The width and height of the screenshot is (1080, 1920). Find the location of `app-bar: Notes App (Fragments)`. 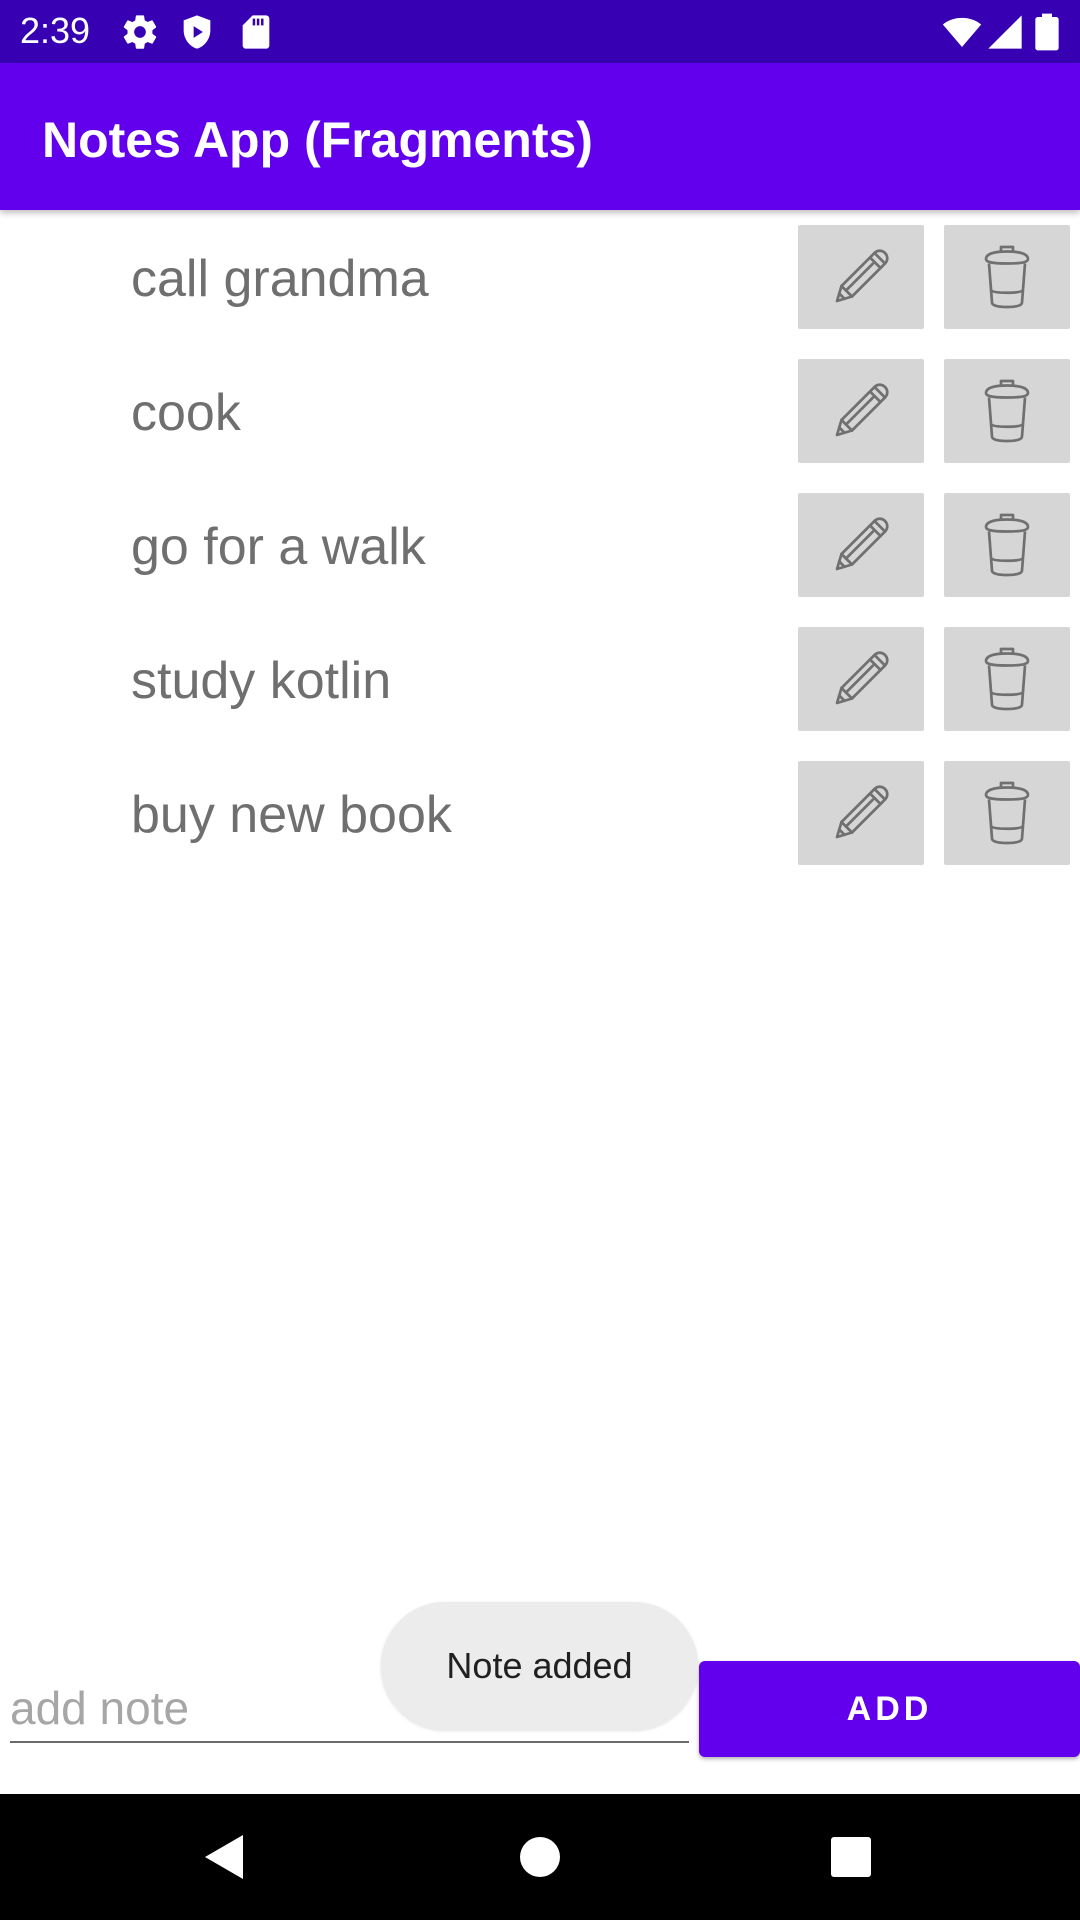

app-bar: Notes App (Fragments) is located at coordinates (540, 136).